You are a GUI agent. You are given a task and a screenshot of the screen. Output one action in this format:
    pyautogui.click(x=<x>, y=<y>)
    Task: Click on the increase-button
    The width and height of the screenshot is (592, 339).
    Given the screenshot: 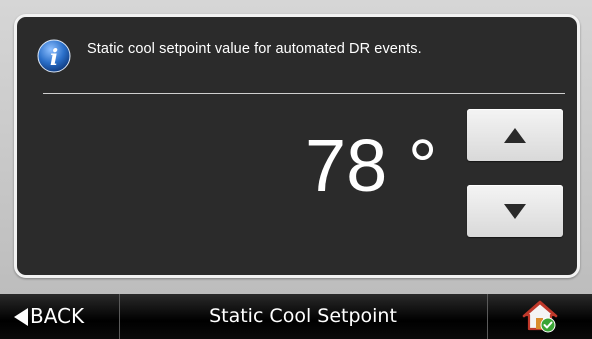 What is the action you would take?
    pyautogui.click(x=515, y=135)
    